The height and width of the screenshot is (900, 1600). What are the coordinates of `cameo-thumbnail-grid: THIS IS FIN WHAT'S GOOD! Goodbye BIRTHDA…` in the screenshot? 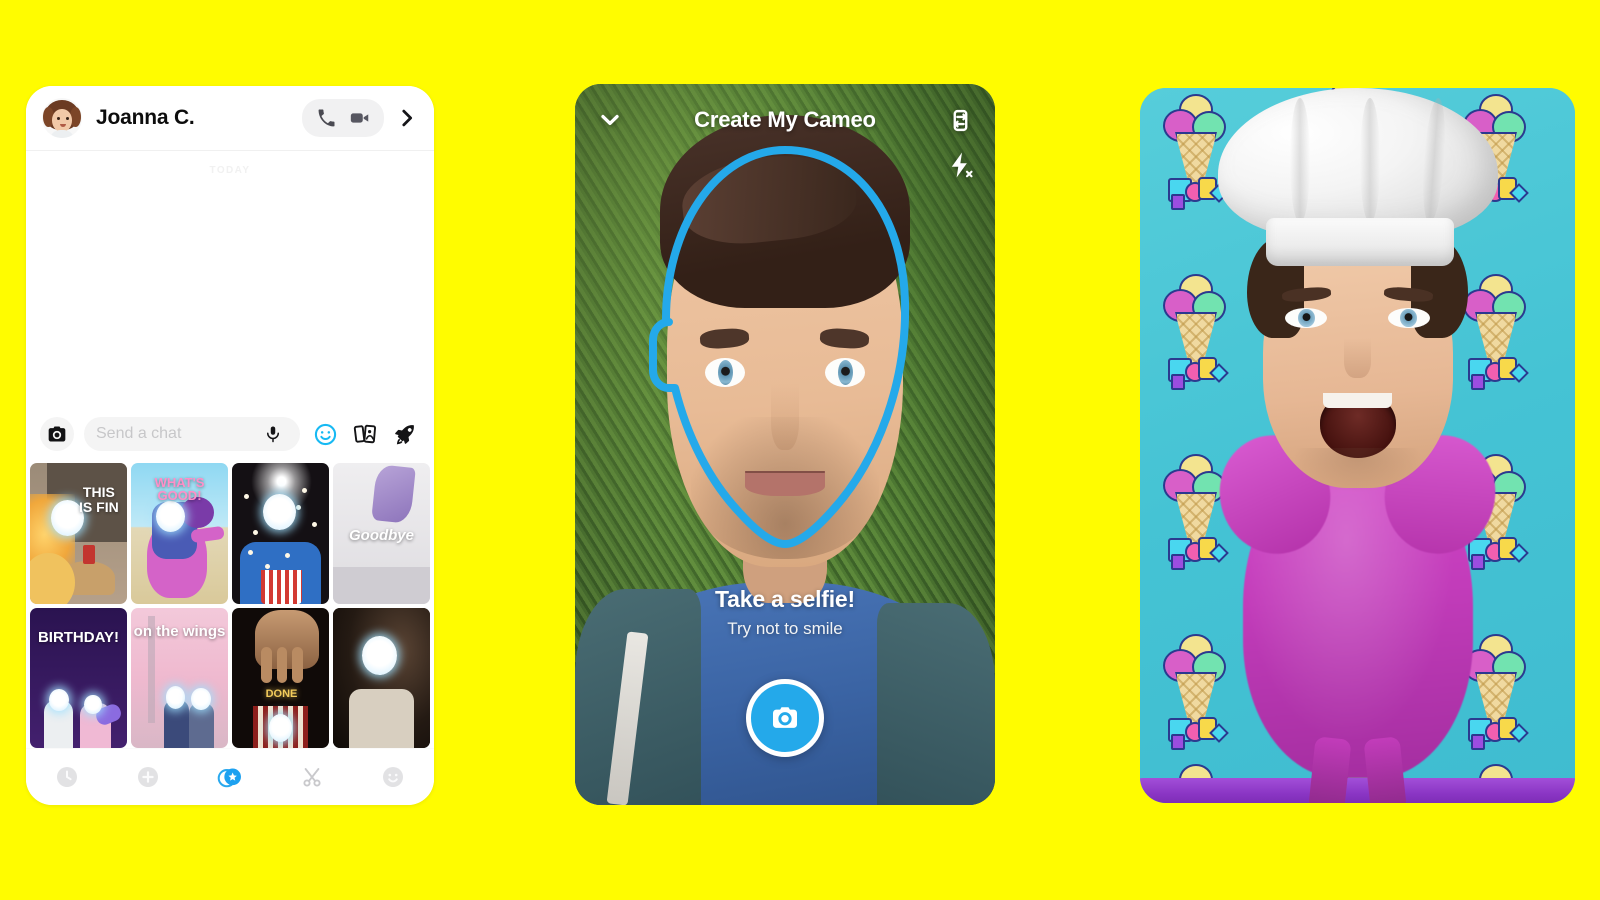 It's located at (230, 605).